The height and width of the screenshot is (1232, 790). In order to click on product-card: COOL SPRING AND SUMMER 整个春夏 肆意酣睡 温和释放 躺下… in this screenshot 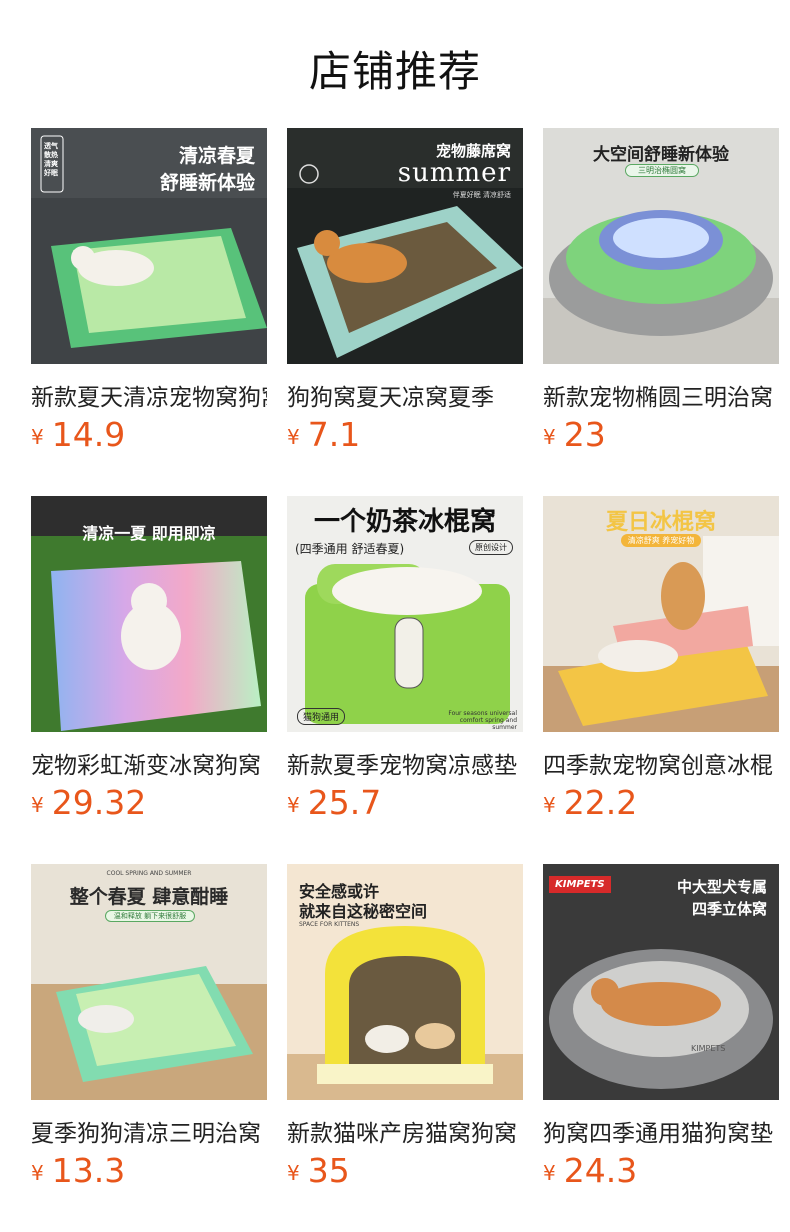, I will do `click(149, 1034)`.